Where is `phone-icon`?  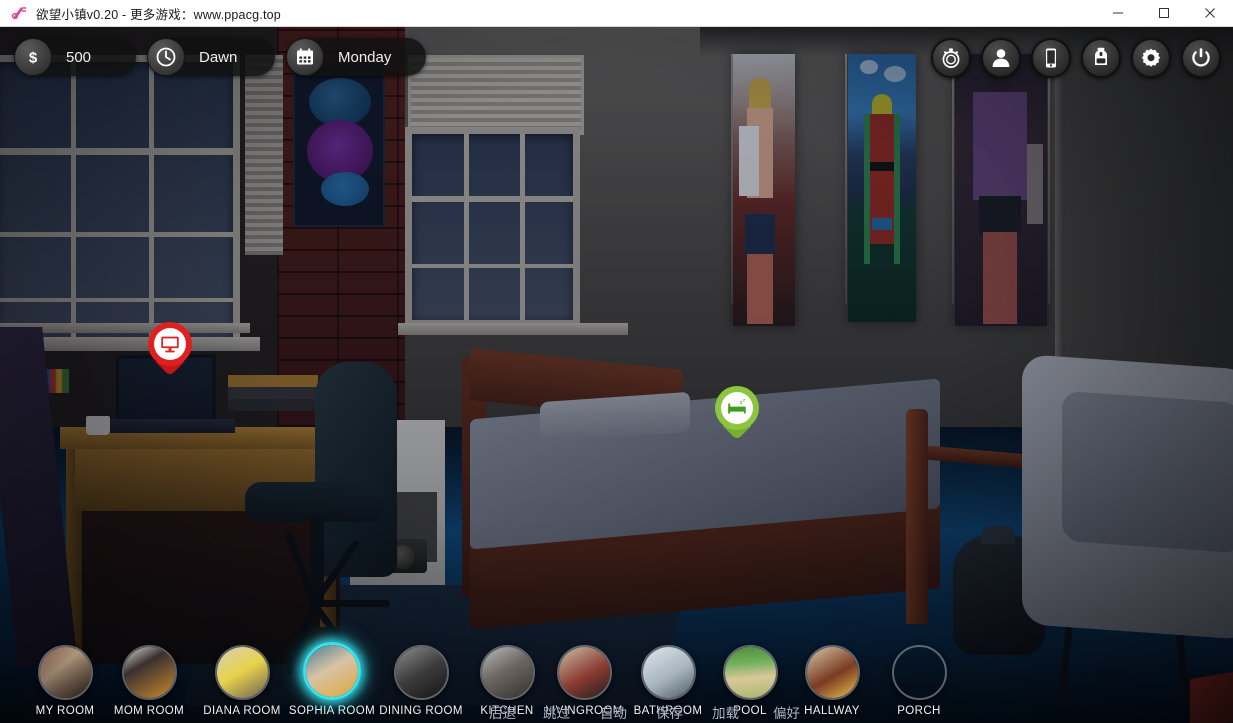 phone-icon is located at coordinates (1051, 58).